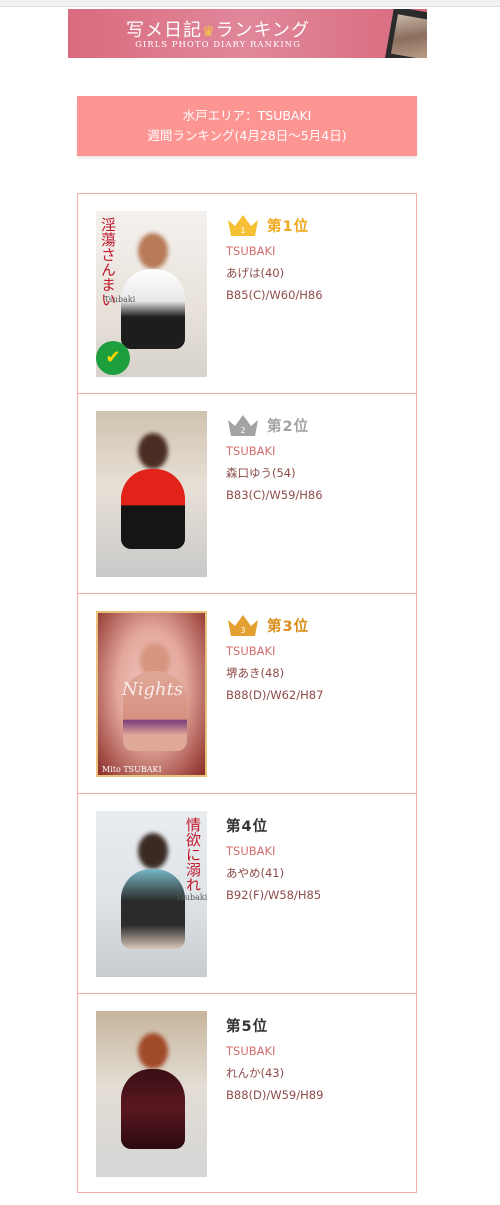  I want to click on banner-title: 写メ日記♛ランキング, so click(218, 29).